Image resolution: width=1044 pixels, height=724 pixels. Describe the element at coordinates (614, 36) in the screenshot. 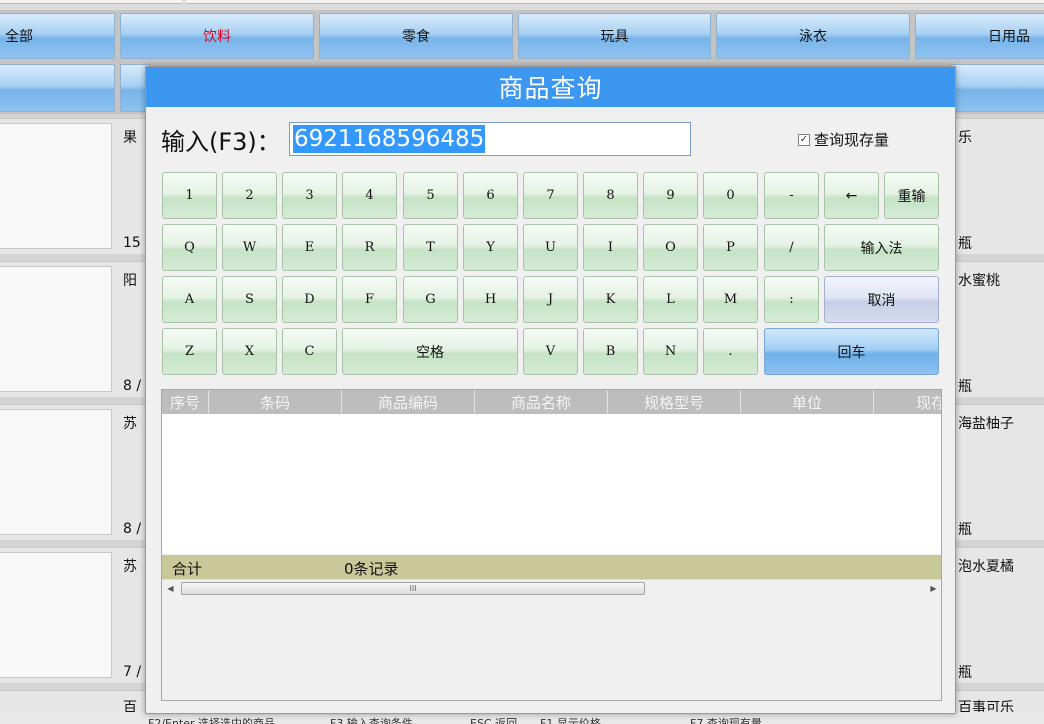

I see `category-toys: 玩具` at that location.